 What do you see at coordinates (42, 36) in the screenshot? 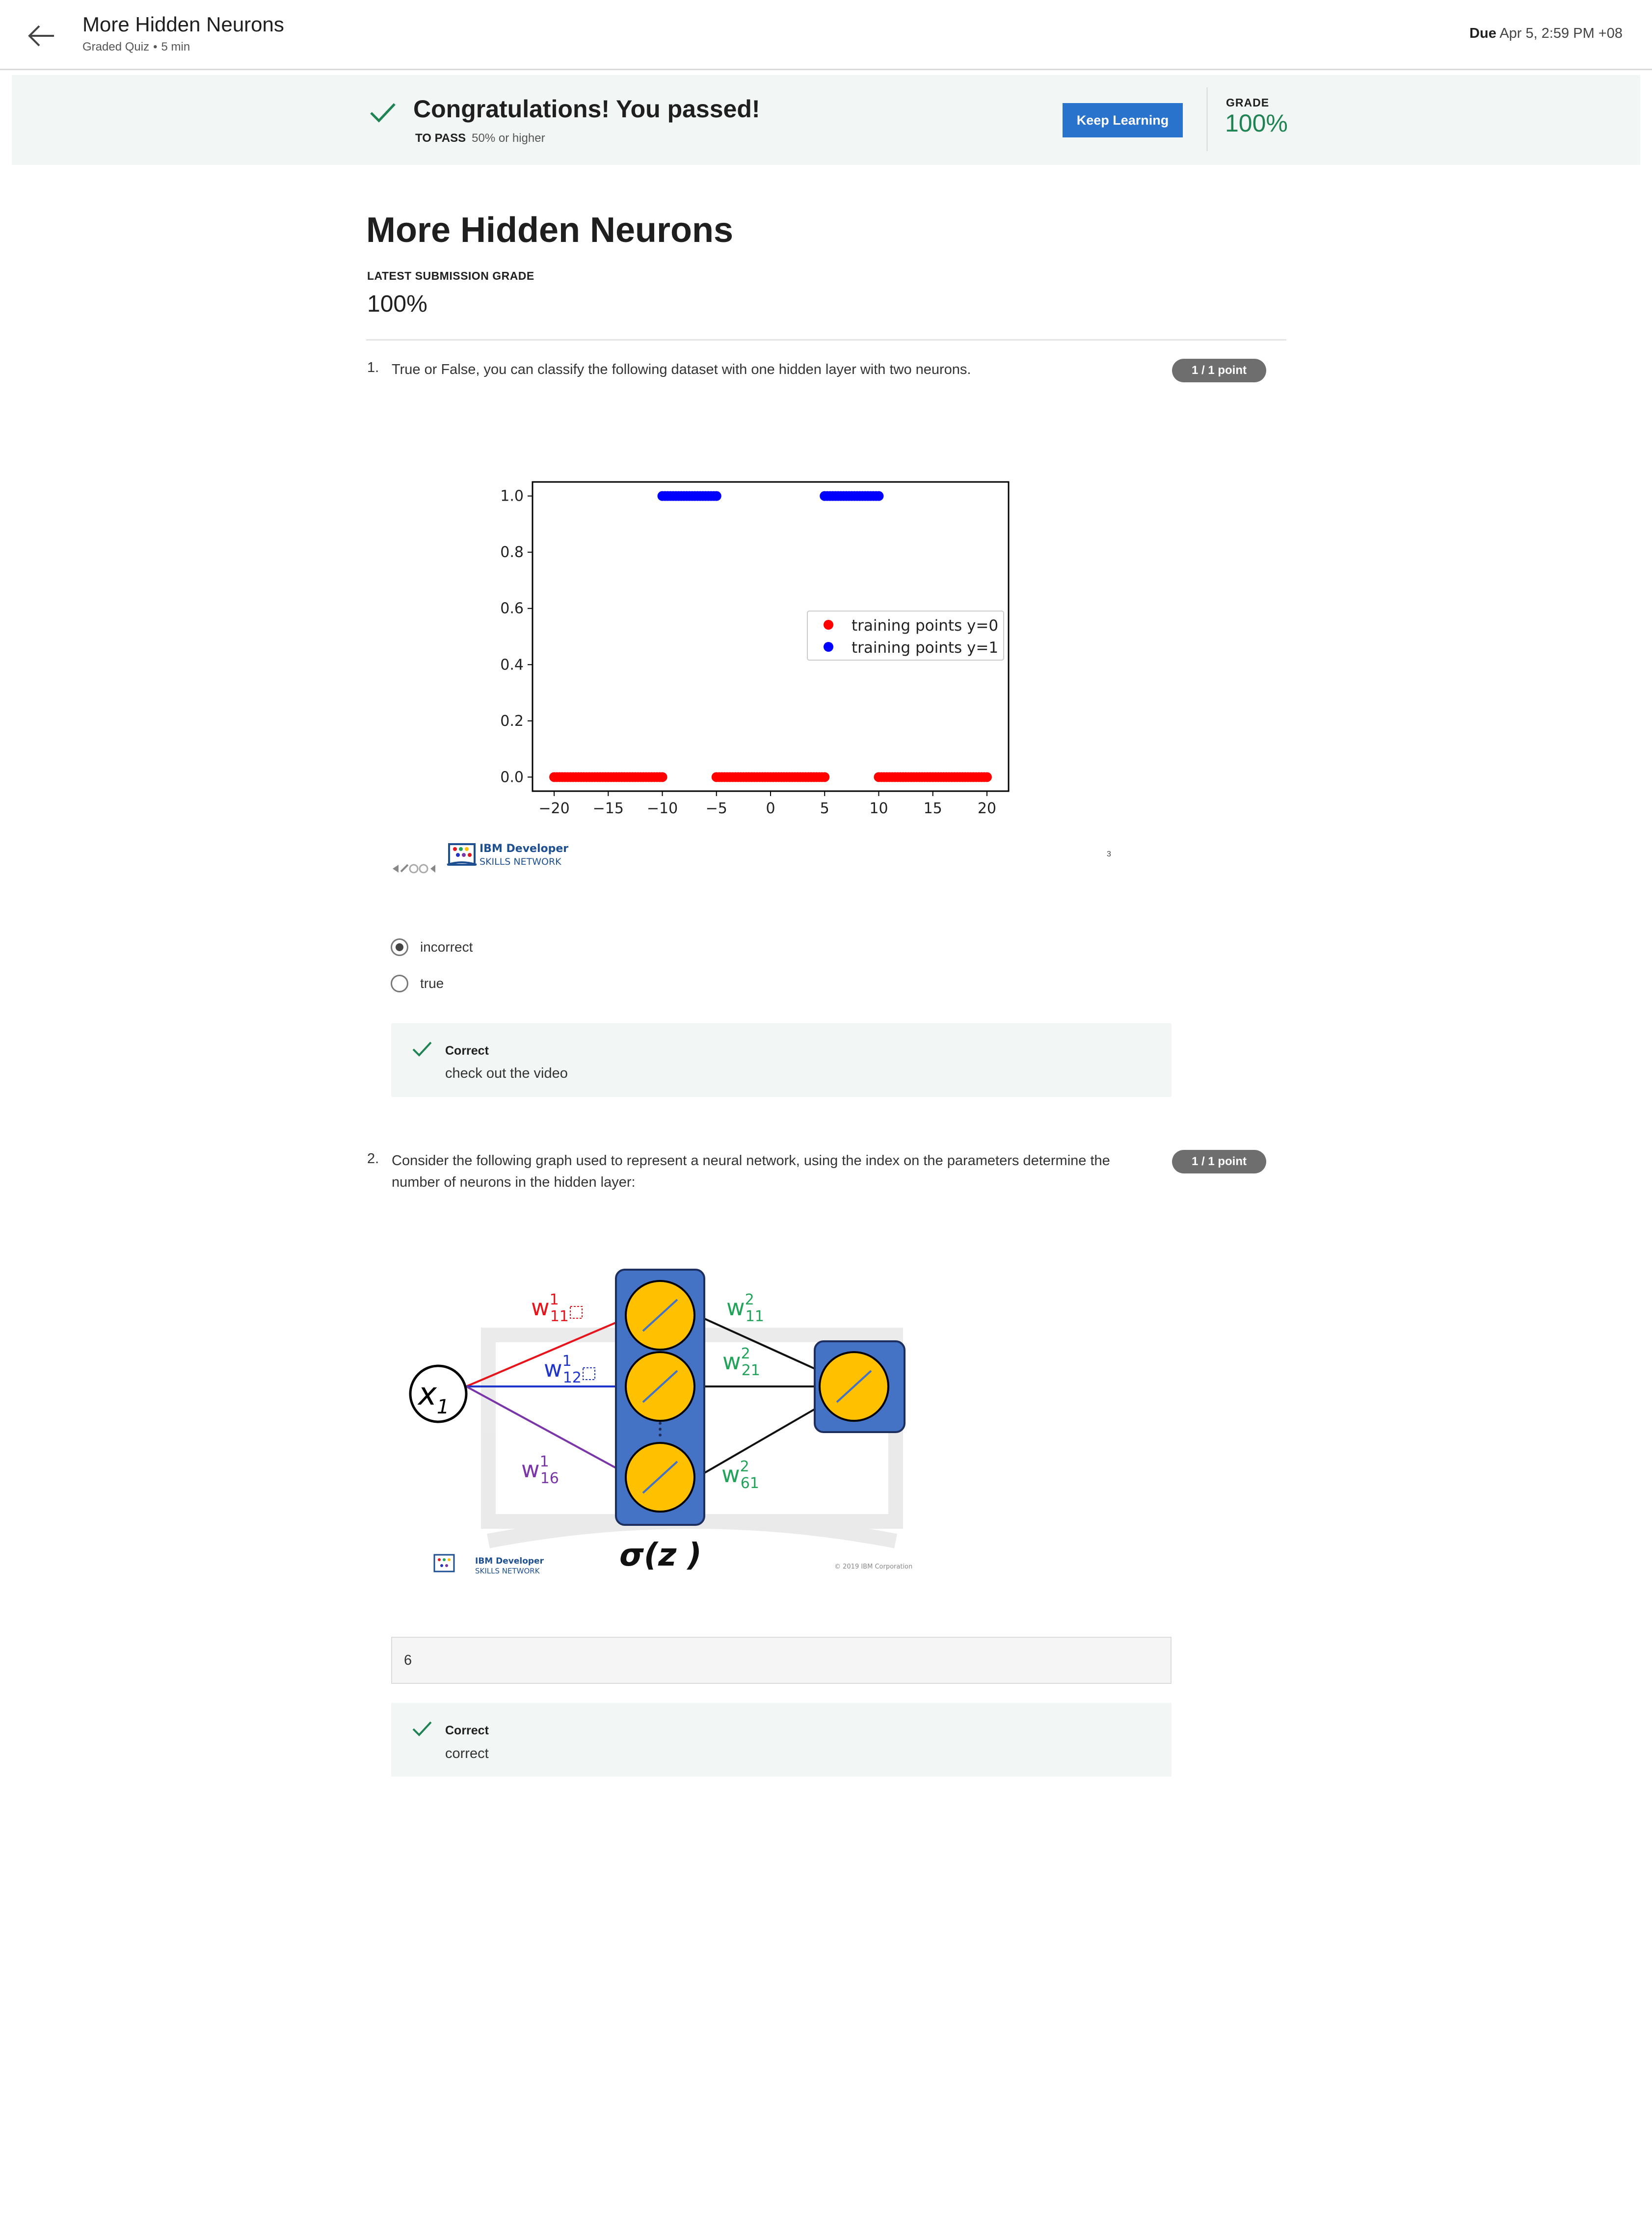
I see `back-arrow-icon` at bounding box center [42, 36].